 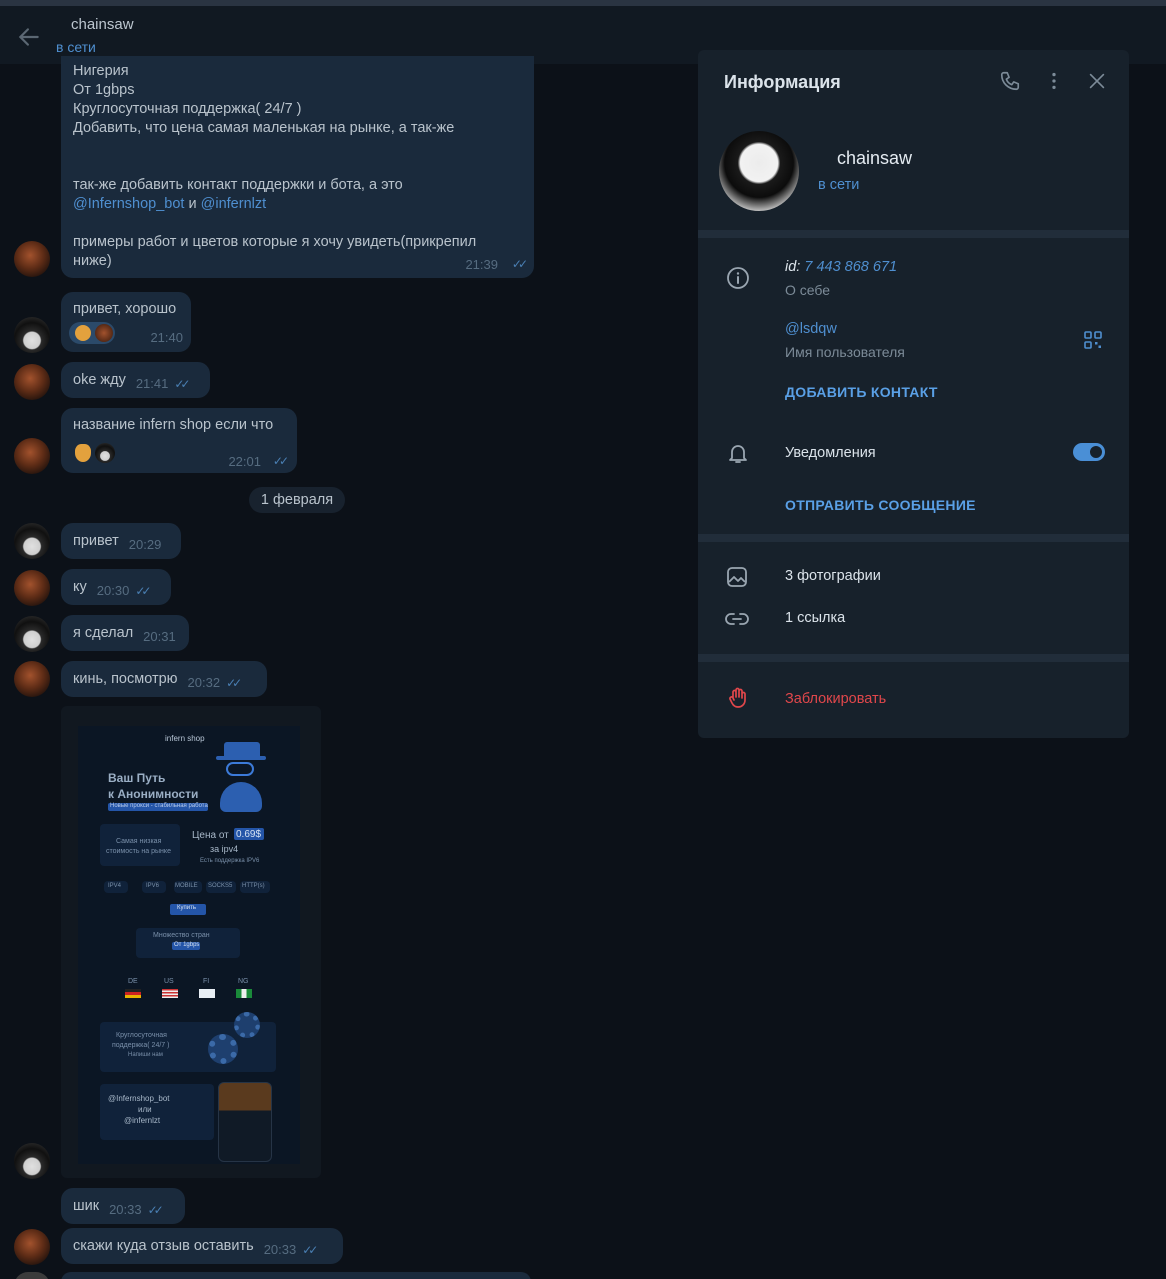 I want to click on image-text: US, so click(x=169, y=981).